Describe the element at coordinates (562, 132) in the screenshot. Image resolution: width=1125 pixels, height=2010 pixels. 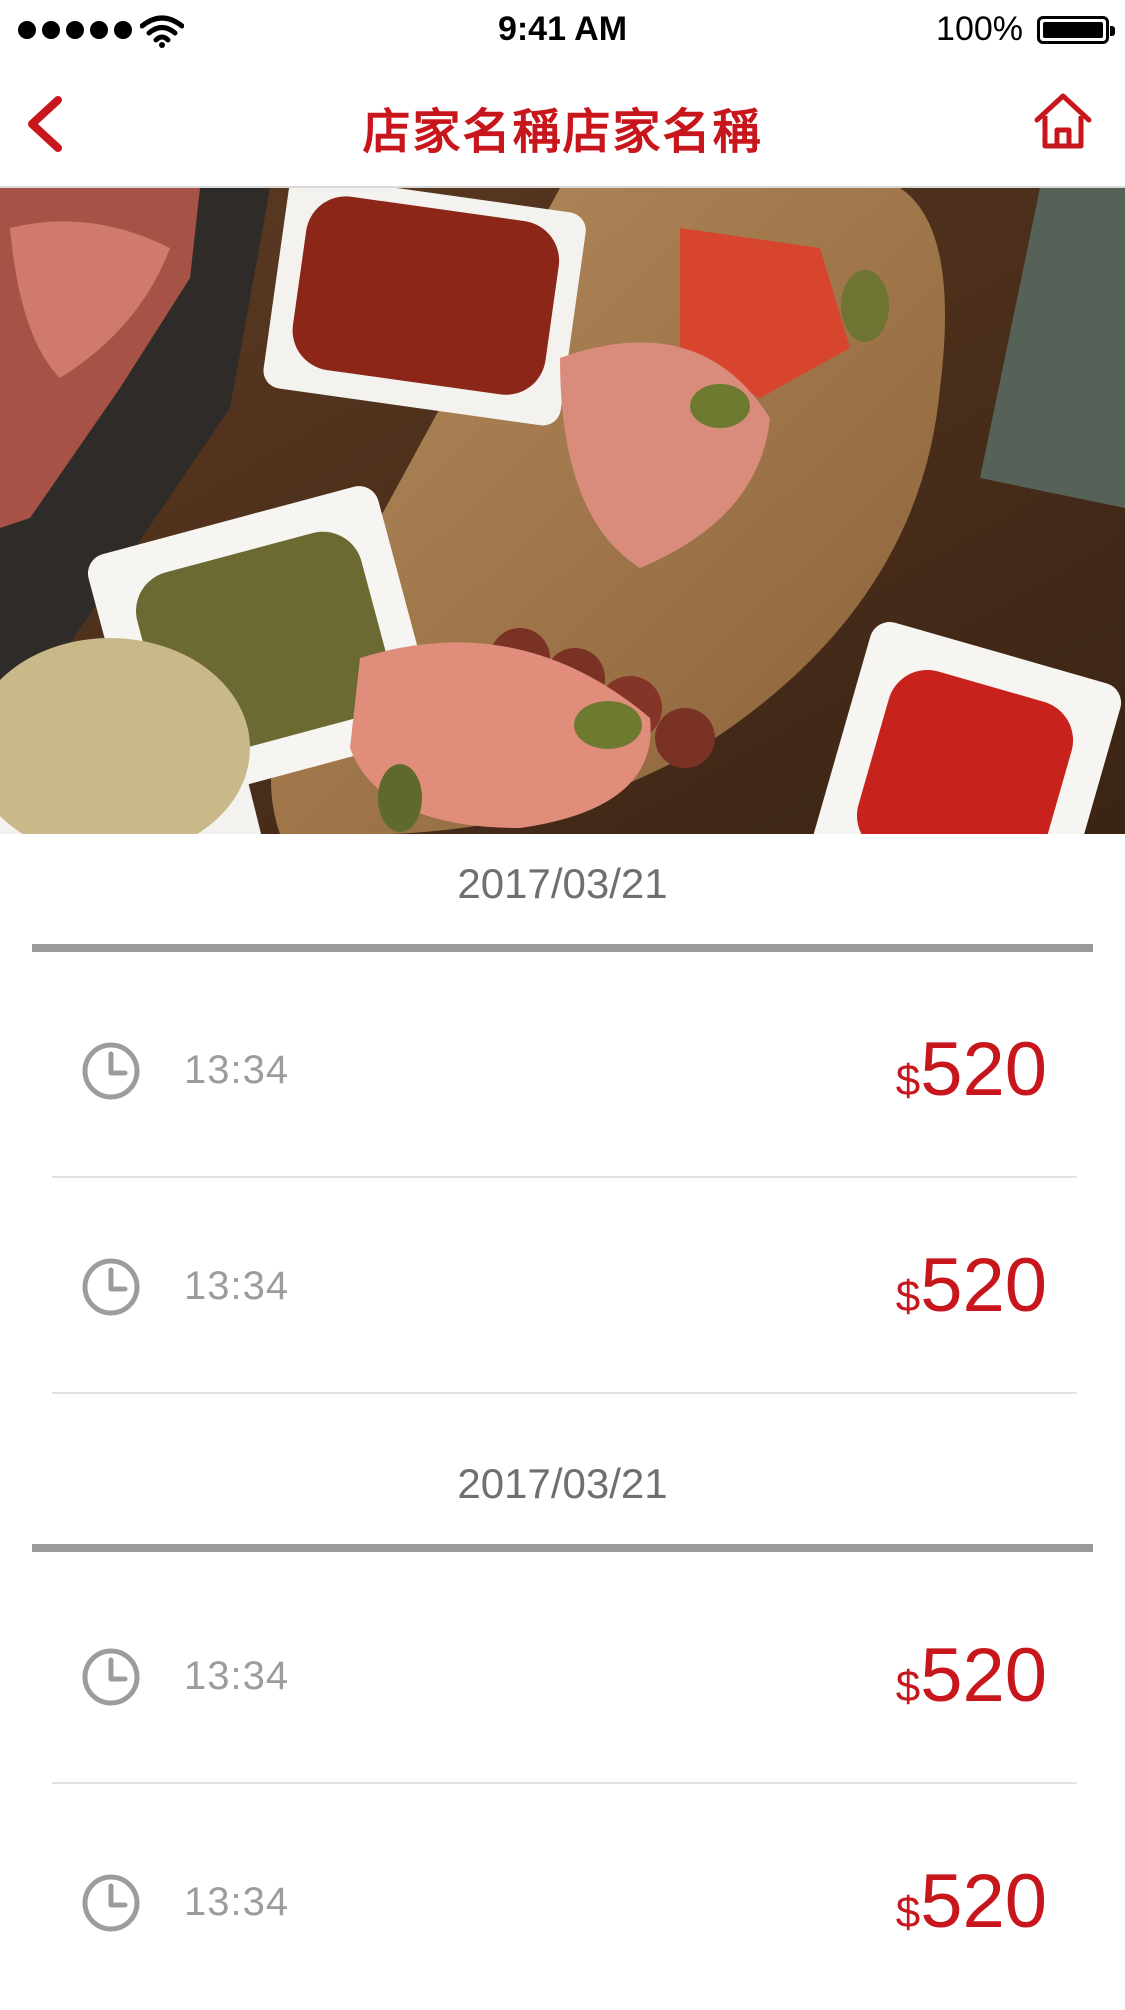
I see `page-title: 店家名稱店家名稱` at that location.